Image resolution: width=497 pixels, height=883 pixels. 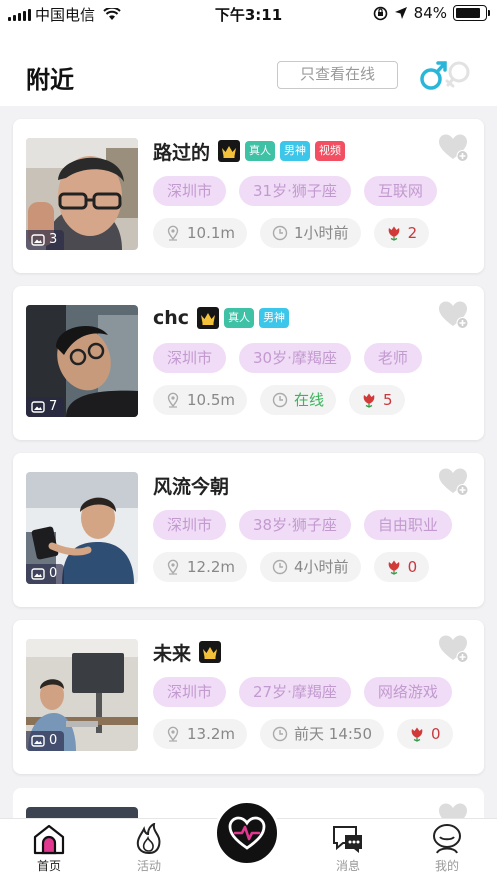 What do you see at coordinates (400, 13) in the screenshot?
I see `location-icon` at bounding box center [400, 13].